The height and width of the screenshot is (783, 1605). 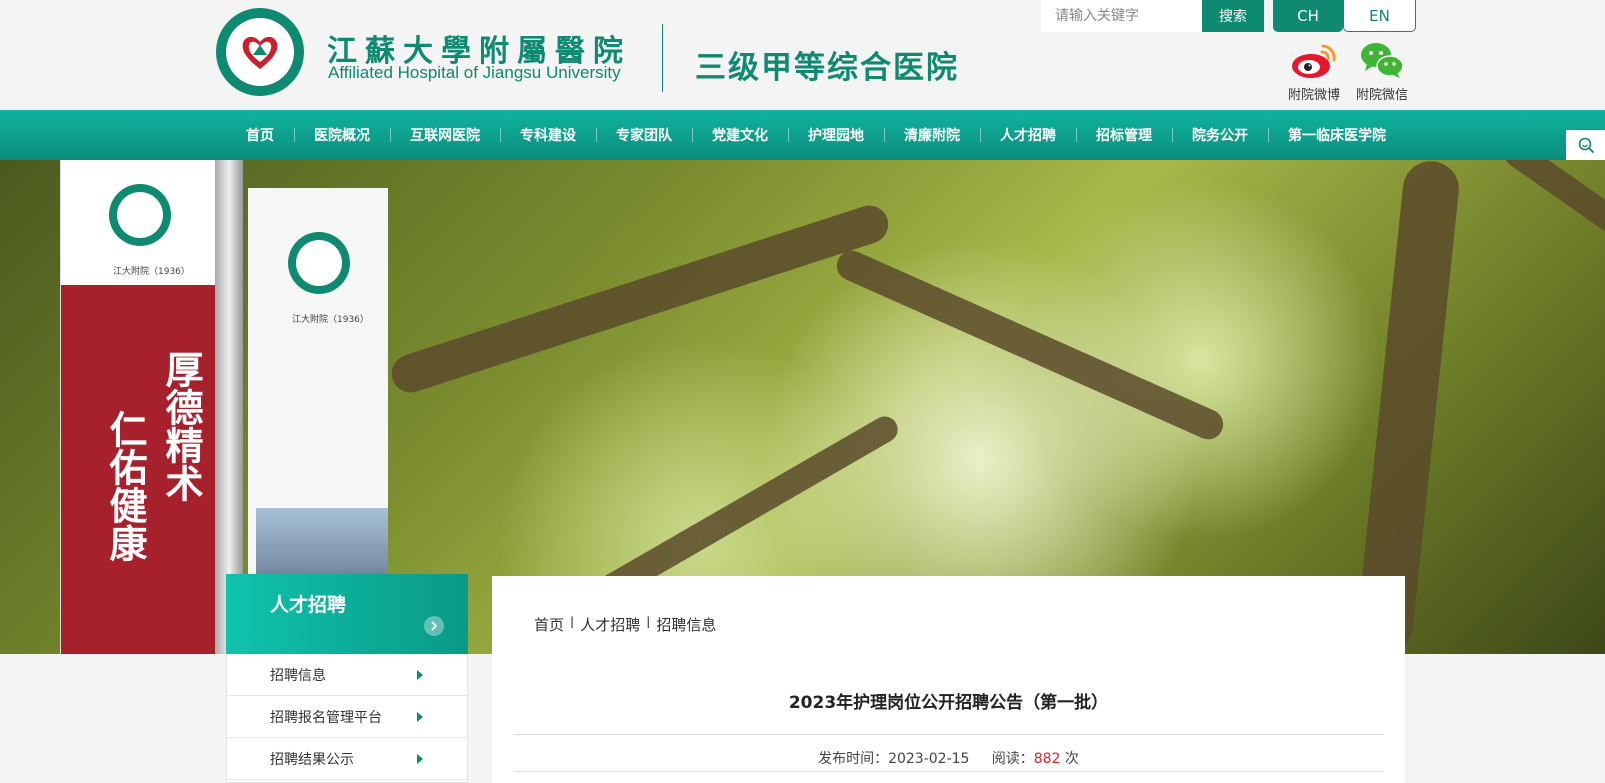 What do you see at coordinates (347, 675) in the screenshot?
I see `sidebar-item-recruit-info: 招聘信息` at bounding box center [347, 675].